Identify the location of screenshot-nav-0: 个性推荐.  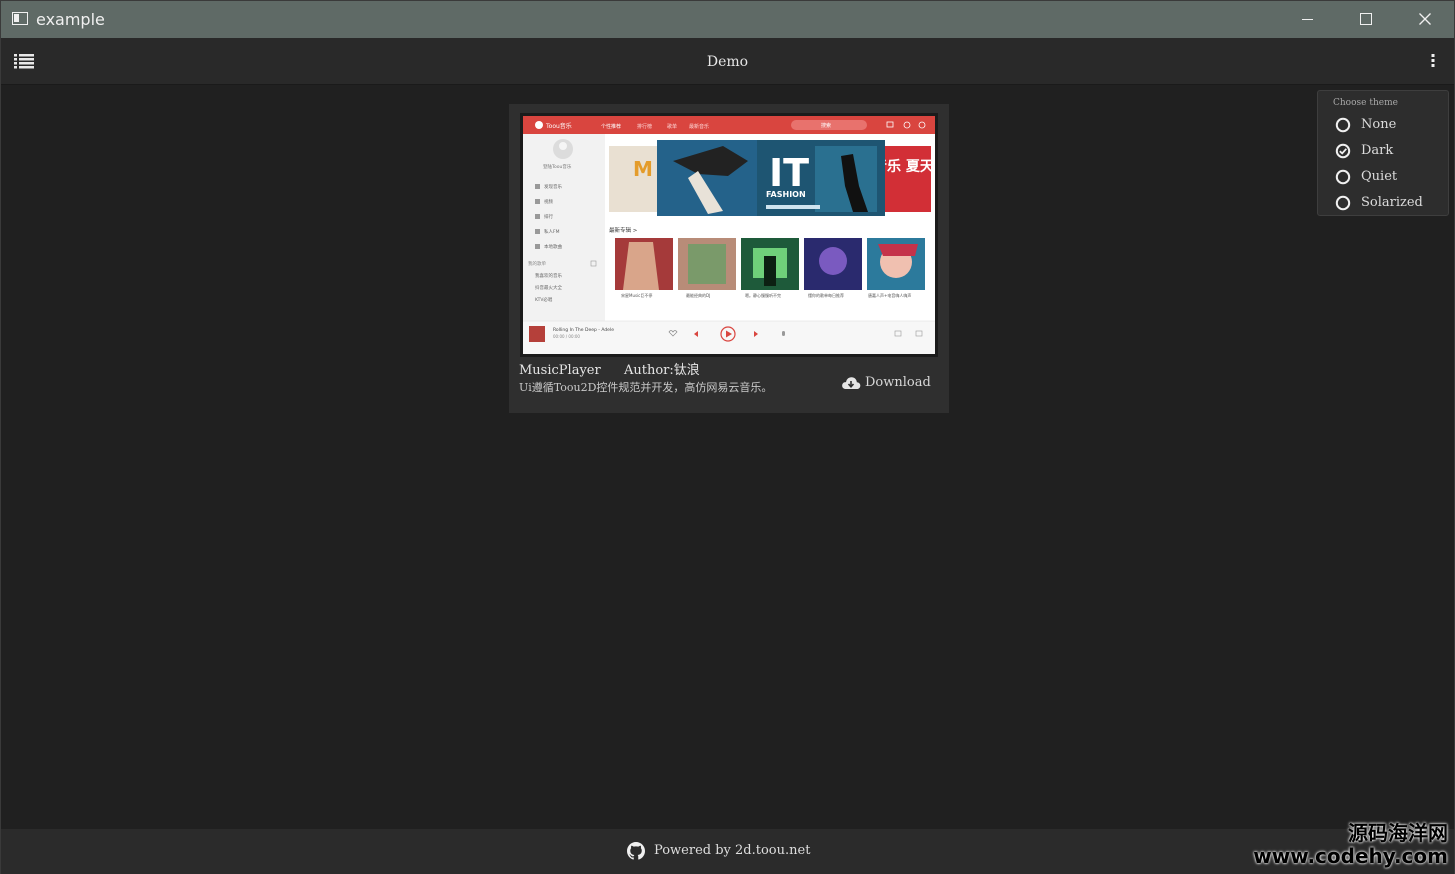
(611, 126).